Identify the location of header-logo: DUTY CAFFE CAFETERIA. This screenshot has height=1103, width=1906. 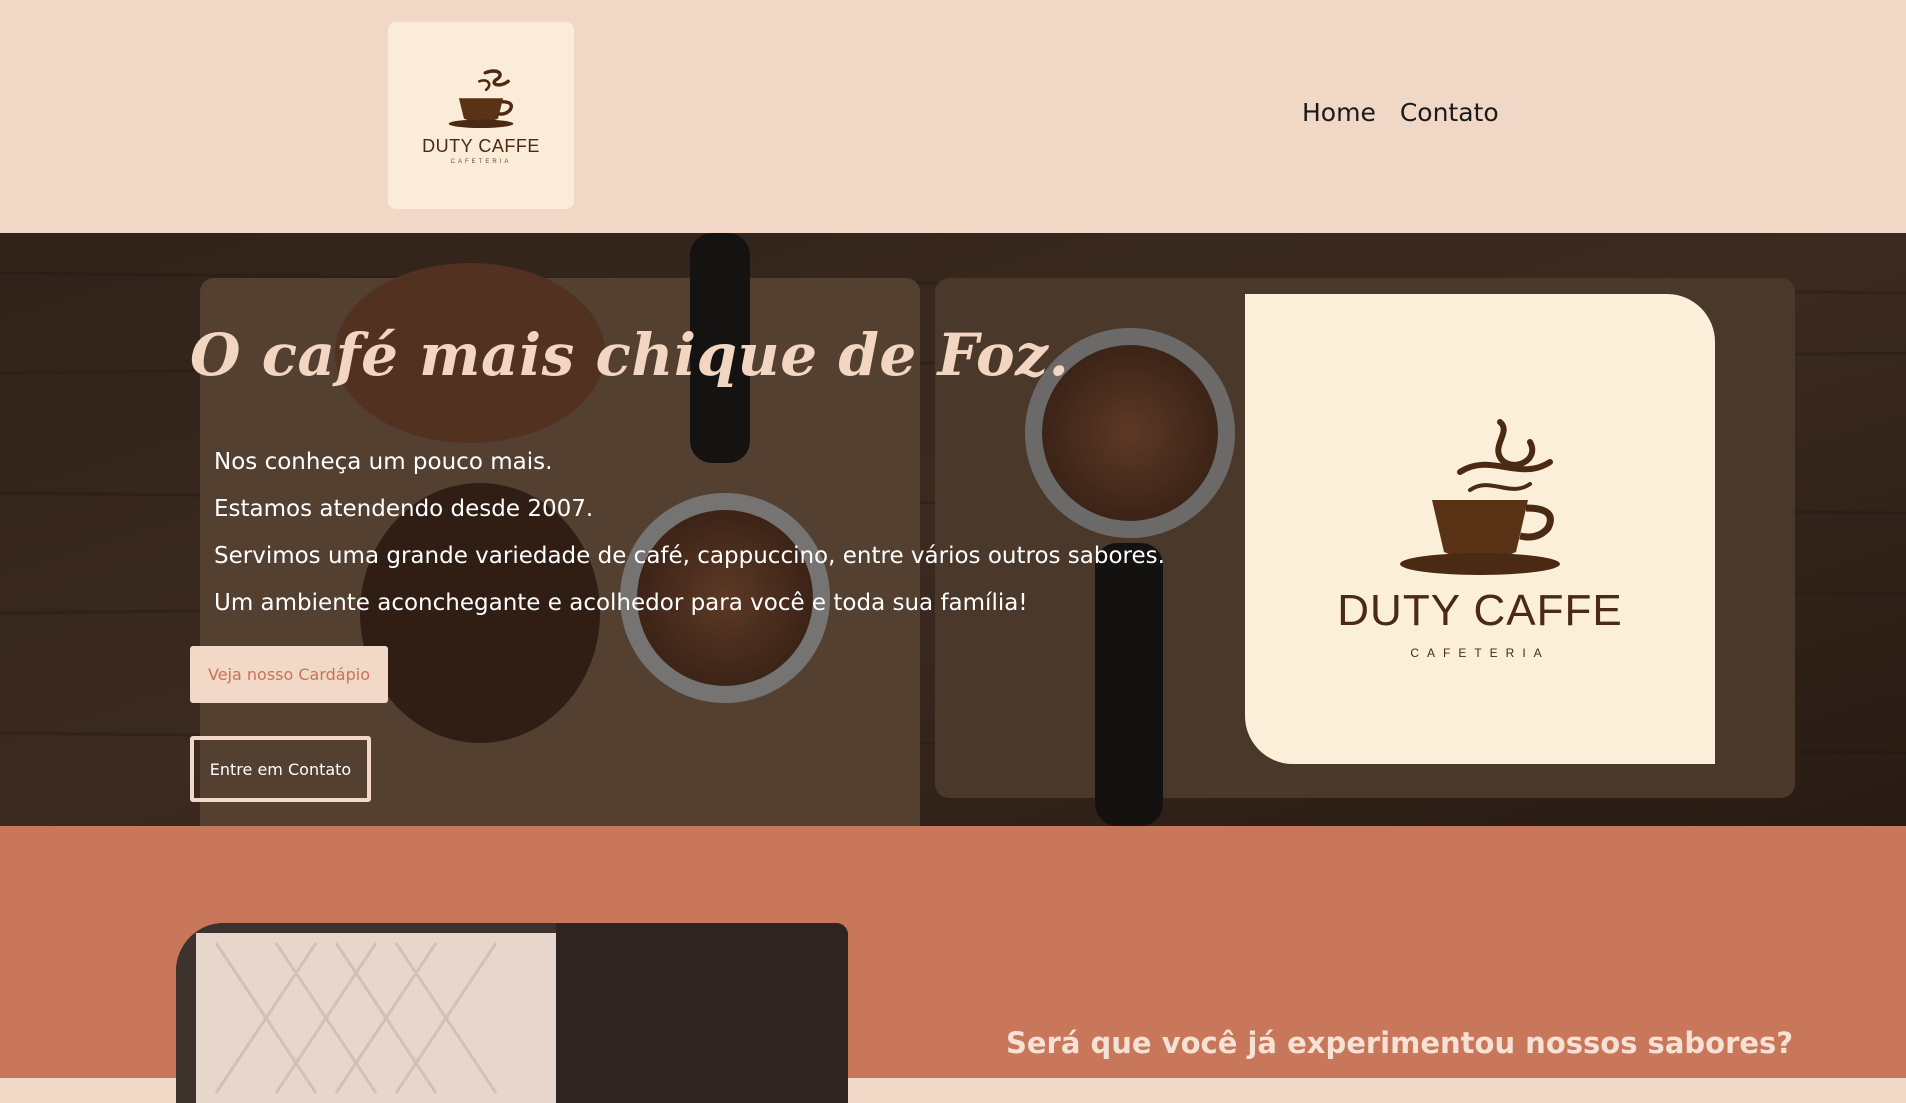
(481, 115).